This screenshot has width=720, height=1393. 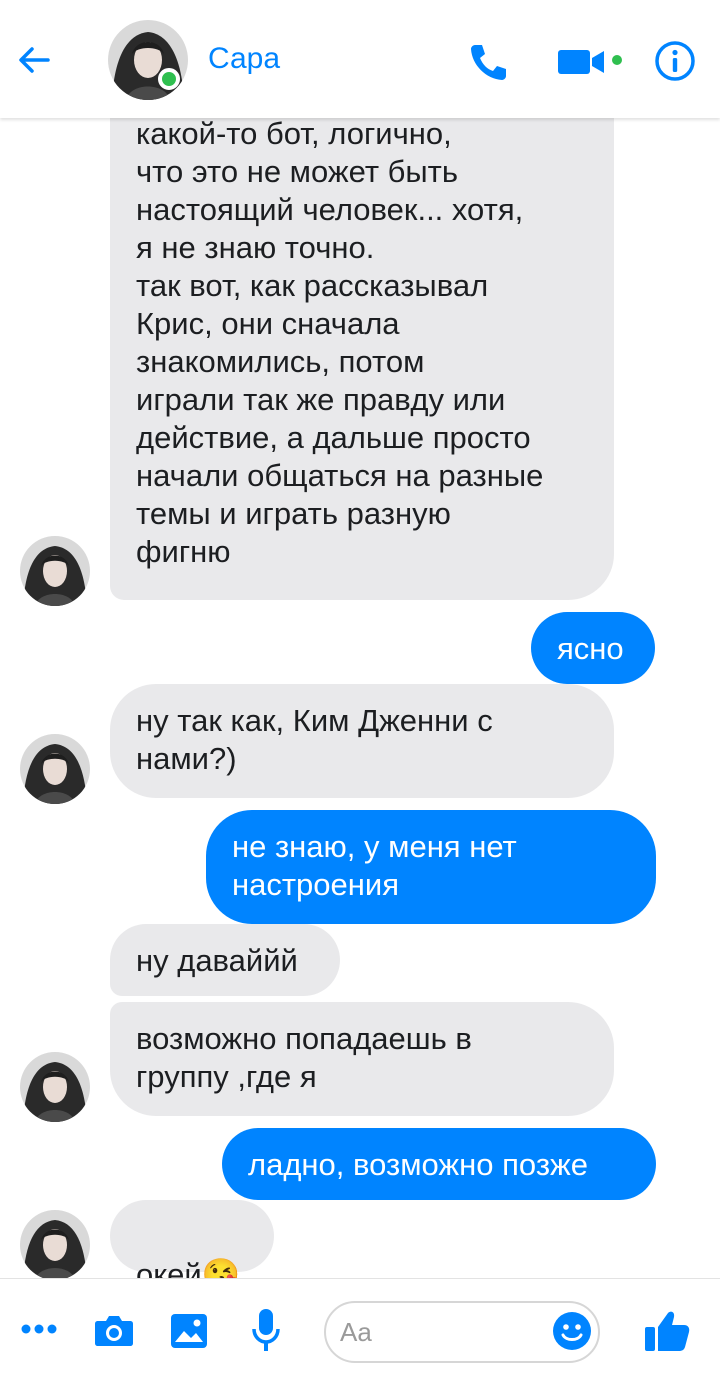 What do you see at coordinates (148, 60) in the screenshot?
I see `contact-avatar` at bounding box center [148, 60].